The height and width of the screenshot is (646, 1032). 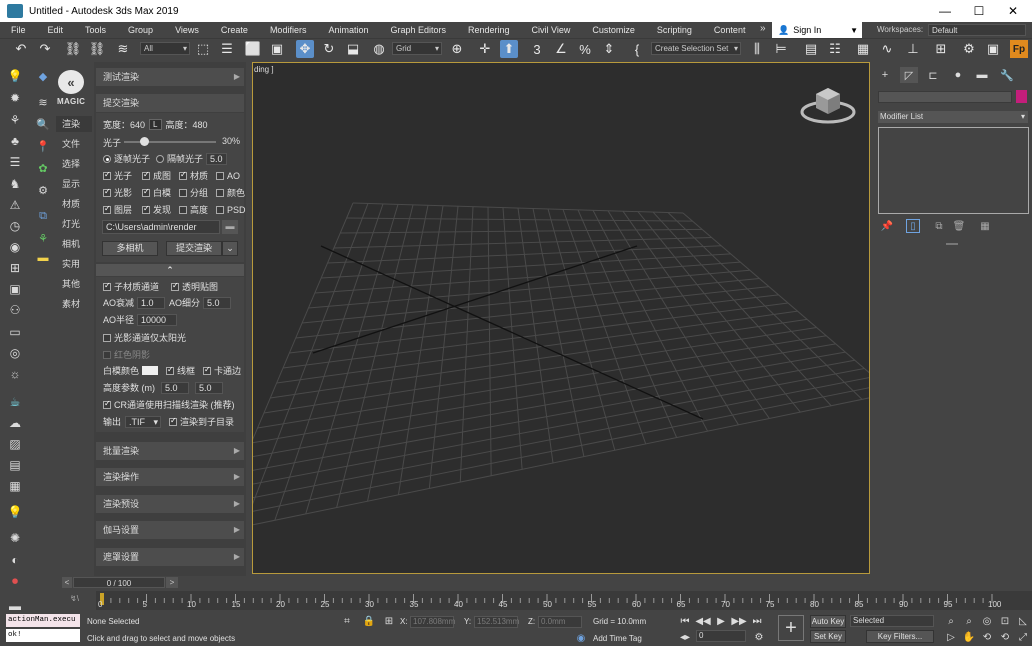 I want to click on document-icon: ▤, so click(x=15, y=465).